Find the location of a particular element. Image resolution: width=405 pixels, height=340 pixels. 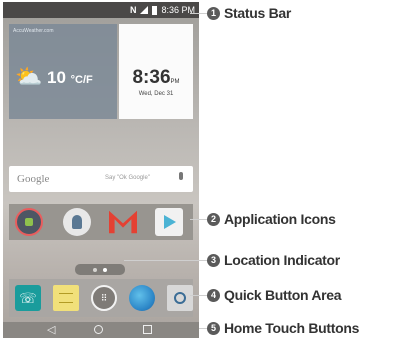

google-logo: Google is located at coordinates (33, 179).